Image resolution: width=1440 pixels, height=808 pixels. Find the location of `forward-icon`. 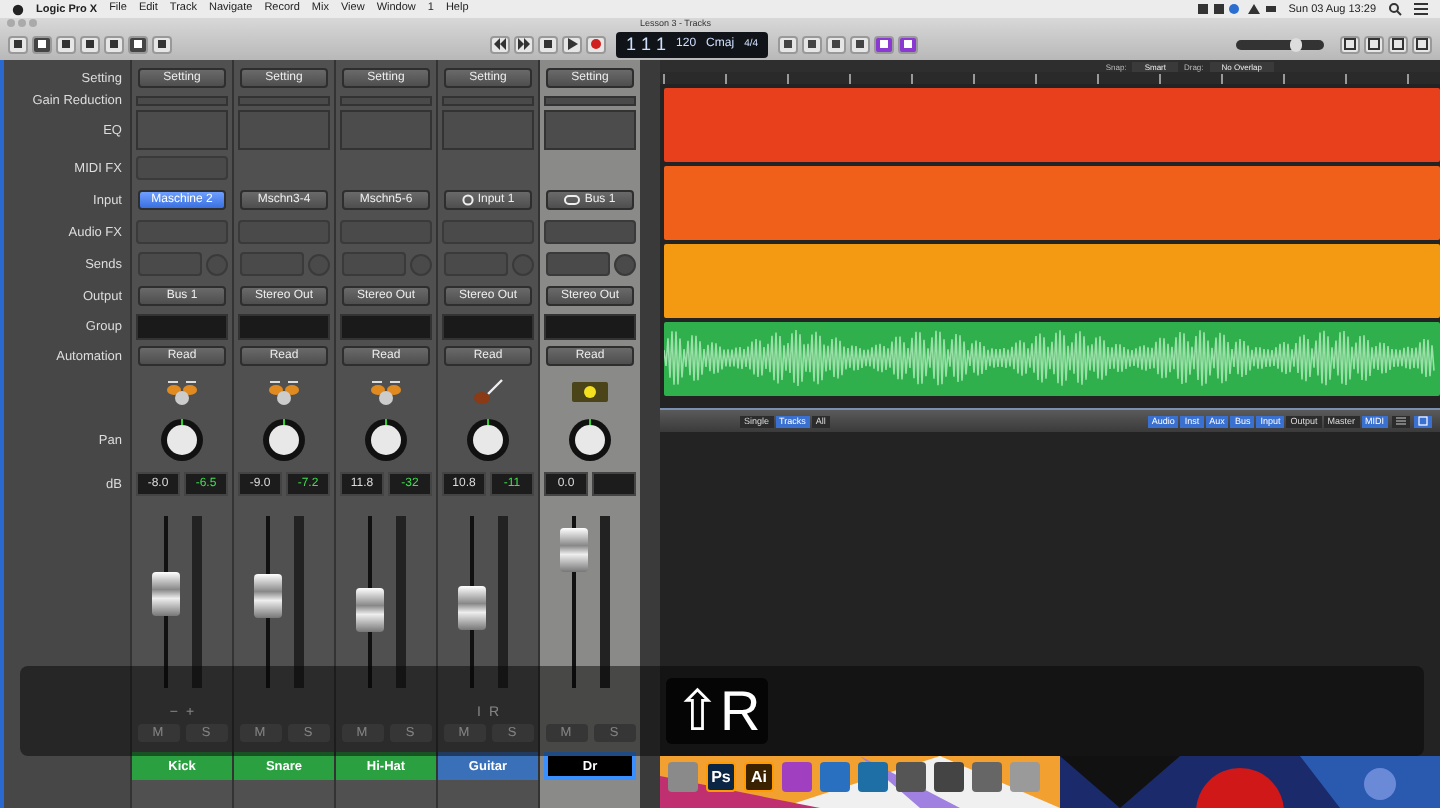

forward-icon is located at coordinates (524, 44).